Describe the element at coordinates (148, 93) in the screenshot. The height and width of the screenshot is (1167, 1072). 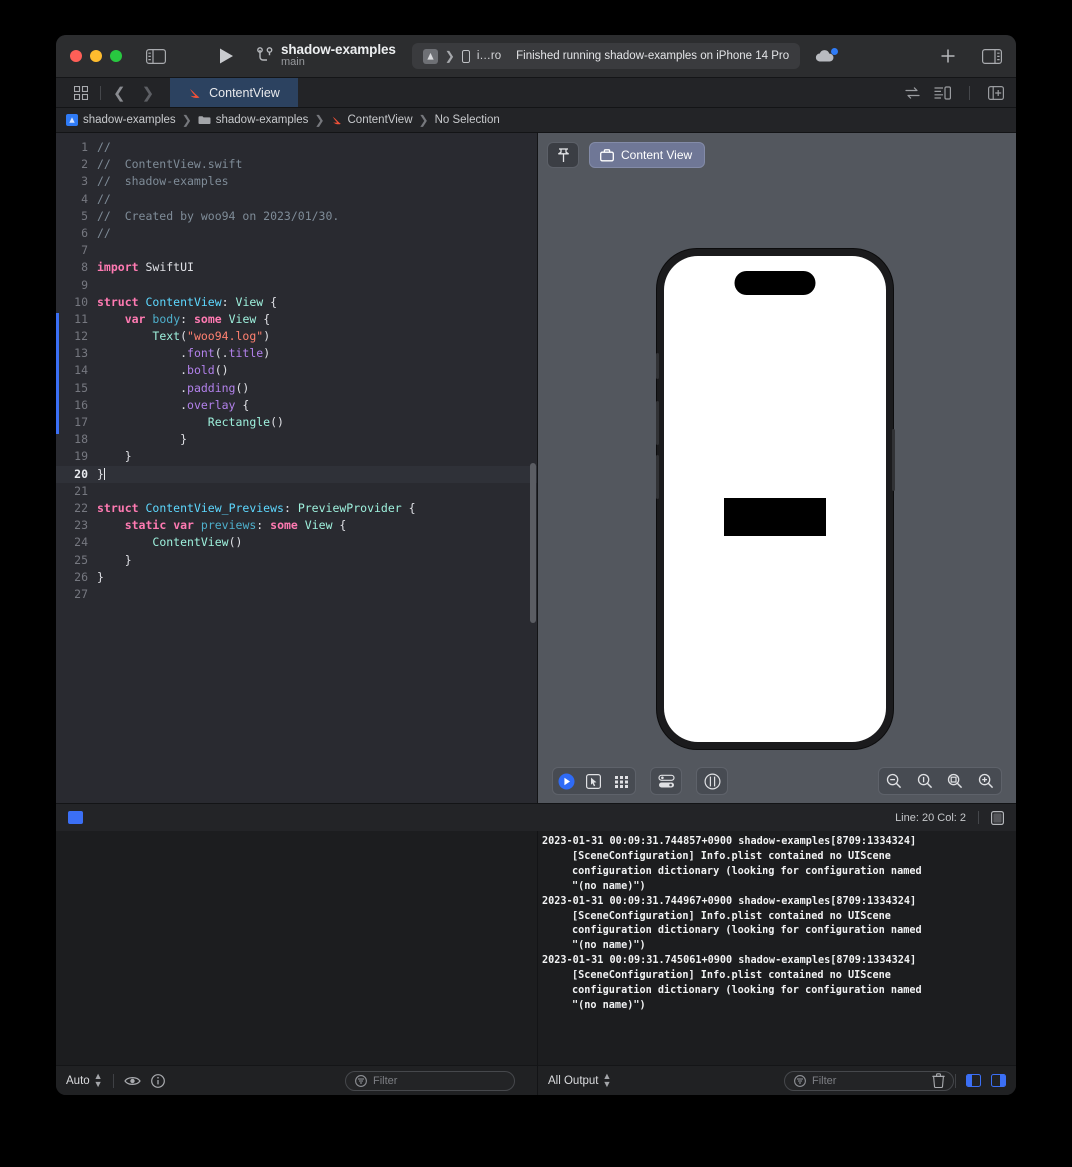
I see `navigate-forward-icon: ❯` at that location.